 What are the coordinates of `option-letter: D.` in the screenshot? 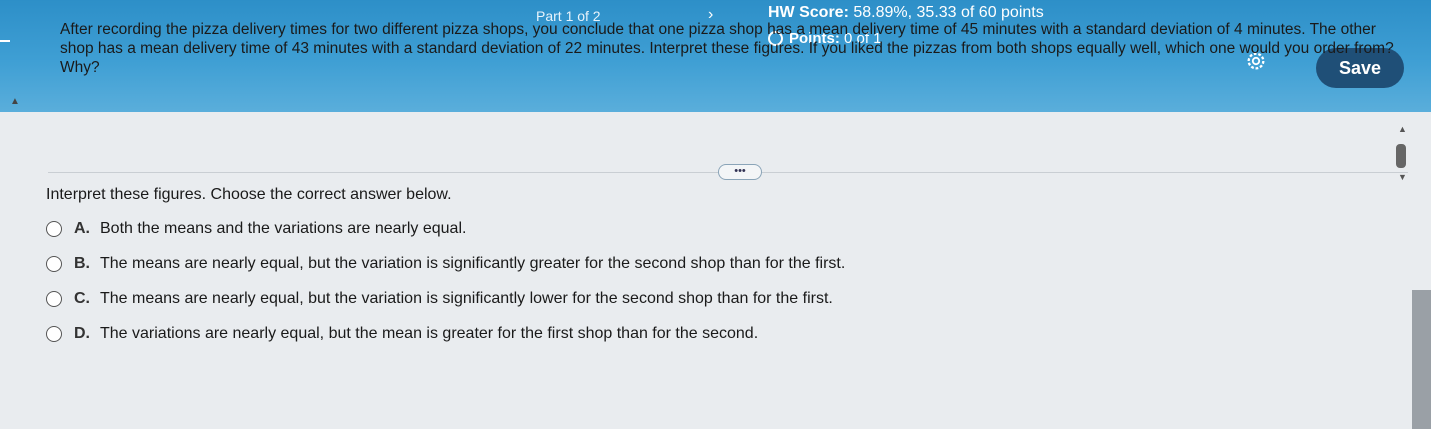 It's located at (82, 333).